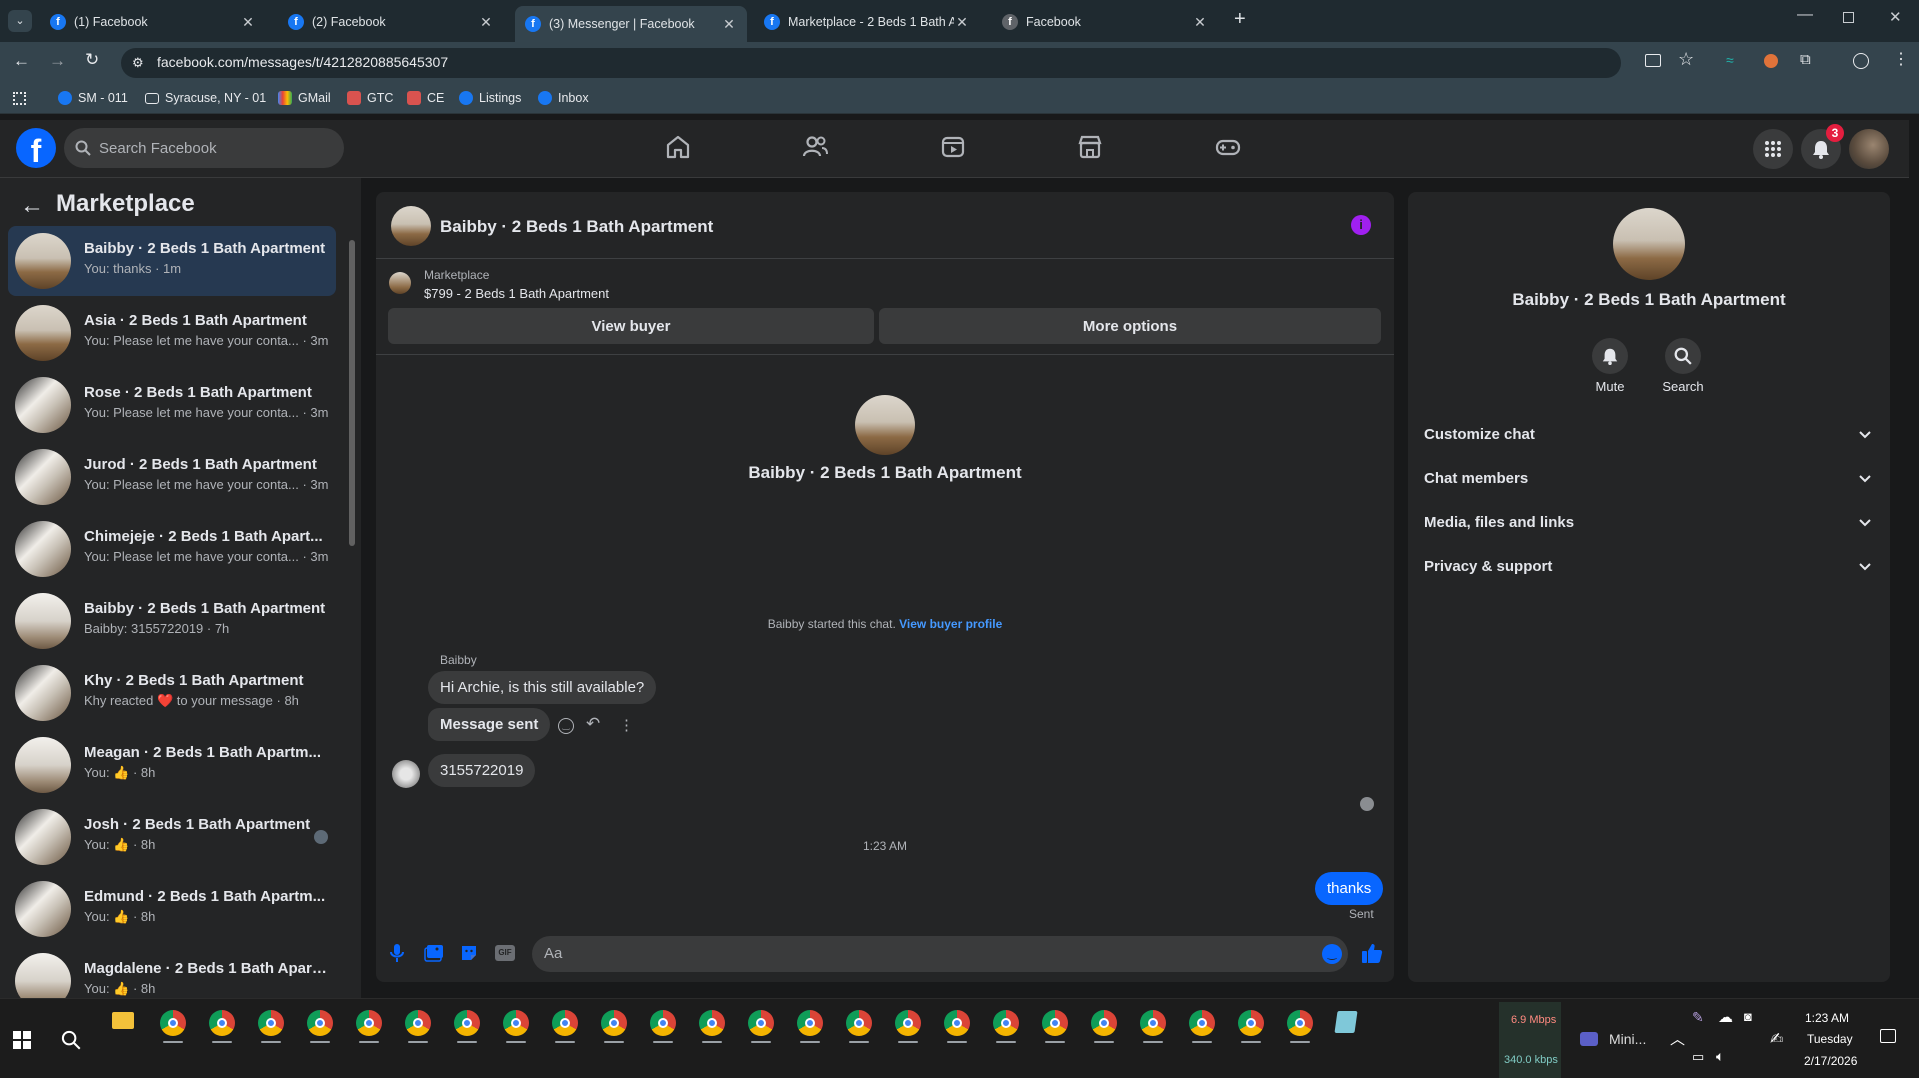 This screenshot has width=1919, height=1078. Describe the element at coordinates (36, 148) in the screenshot. I see `facebook-logo-icon: f` at that location.